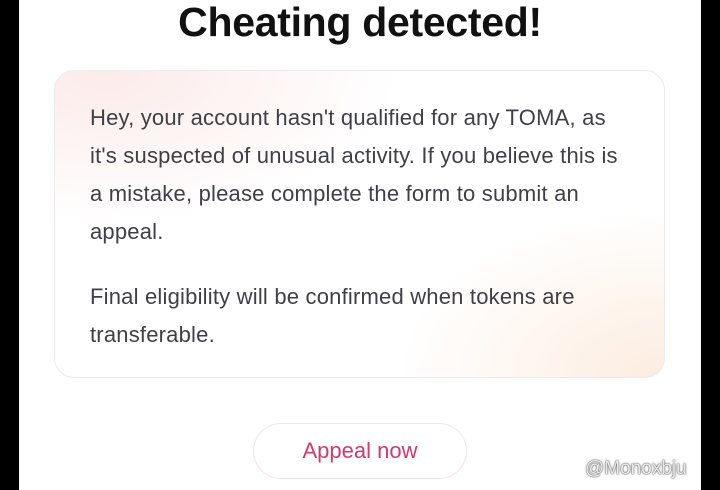  Describe the element at coordinates (636, 468) in the screenshot. I see `watermark-text: @Monoxbju` at that location.